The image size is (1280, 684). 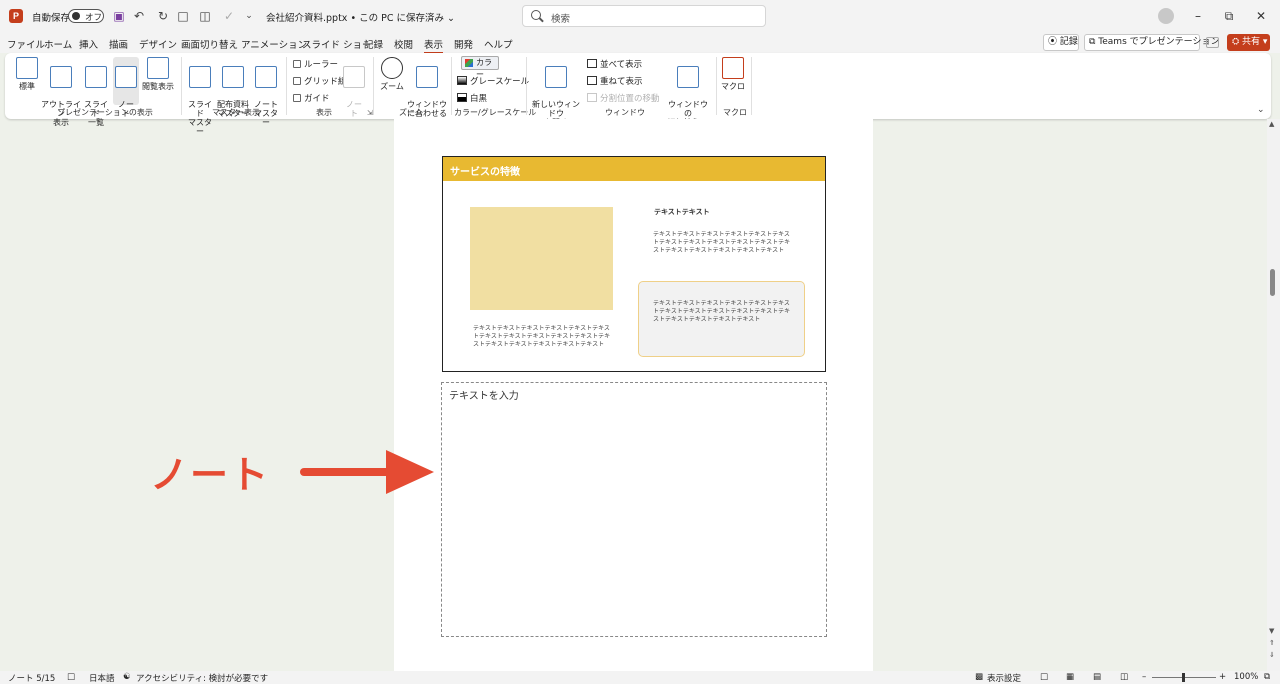 I want to click on share-button: ⛭ 共有 ▾, so click(x=1248, y=42).